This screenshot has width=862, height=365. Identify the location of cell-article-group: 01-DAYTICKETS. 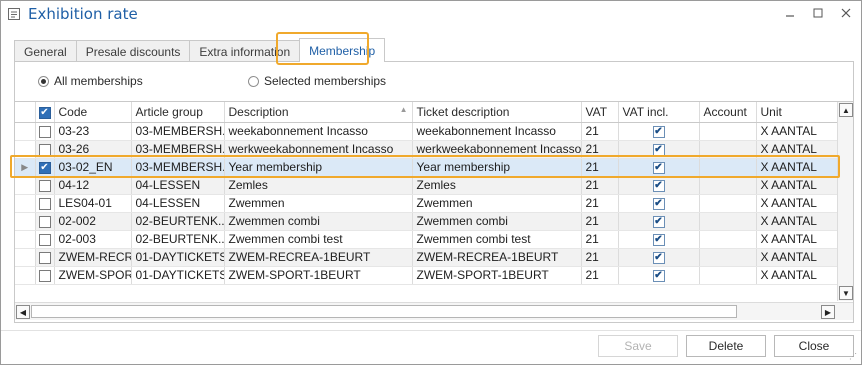
(178, 275).